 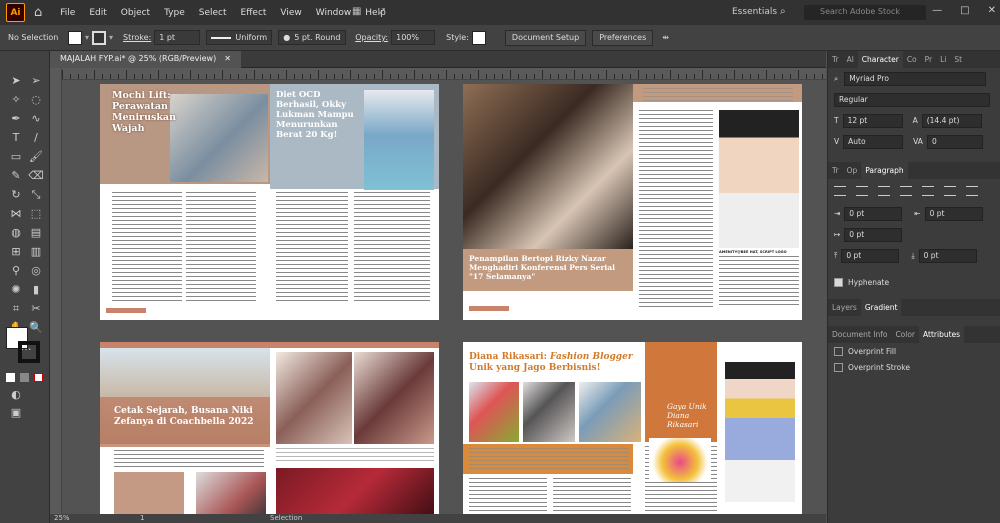 I want to click on document-tab: MAJALAH FYP.ai* @ 25% (RGB/Preview) ✕, so click(x=145, y=59).